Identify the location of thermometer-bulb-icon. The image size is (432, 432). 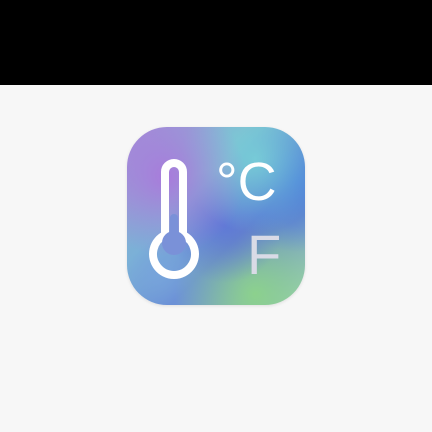
(174, 243).